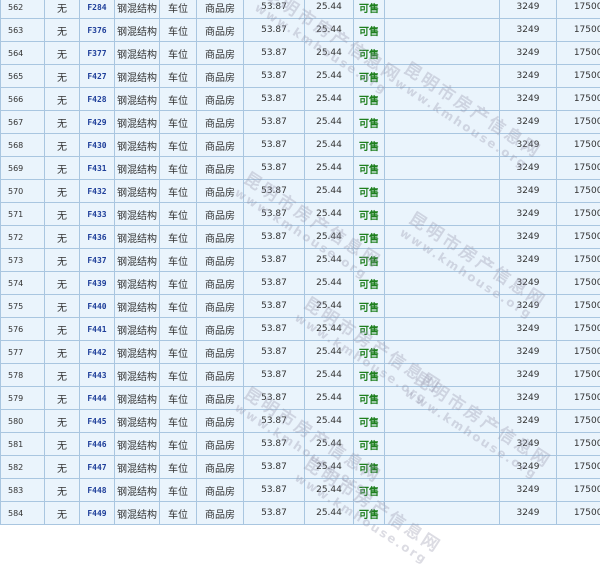 This screenshot has height=569, width=600. Describe the element at coordinates (97, 467) in the screenshot. I see `room-number-link: F447` at that location.